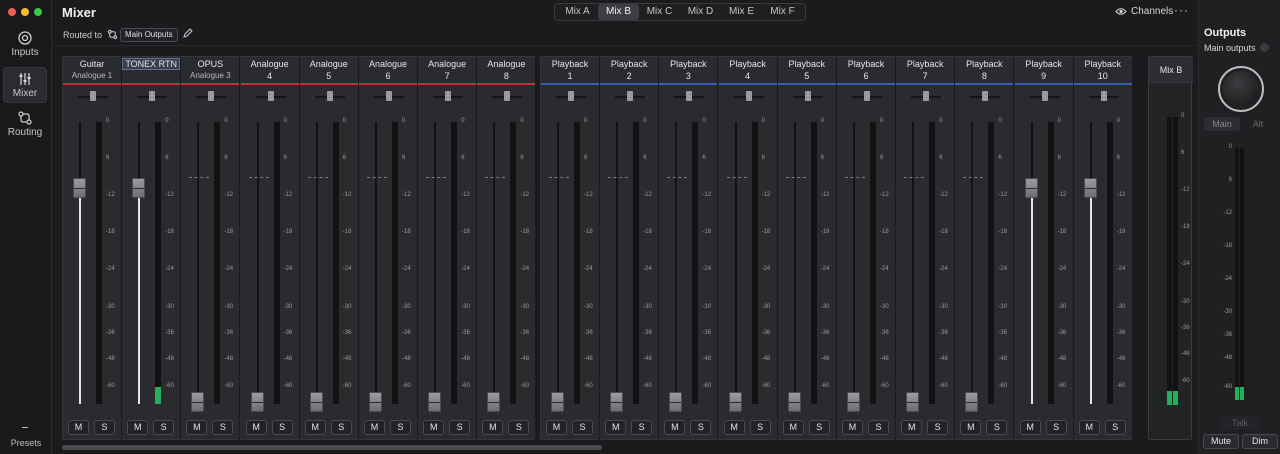 This screenshot has width=1280, height=454. I want to click on tab-mix-d: Mix D, so click(700, 12).